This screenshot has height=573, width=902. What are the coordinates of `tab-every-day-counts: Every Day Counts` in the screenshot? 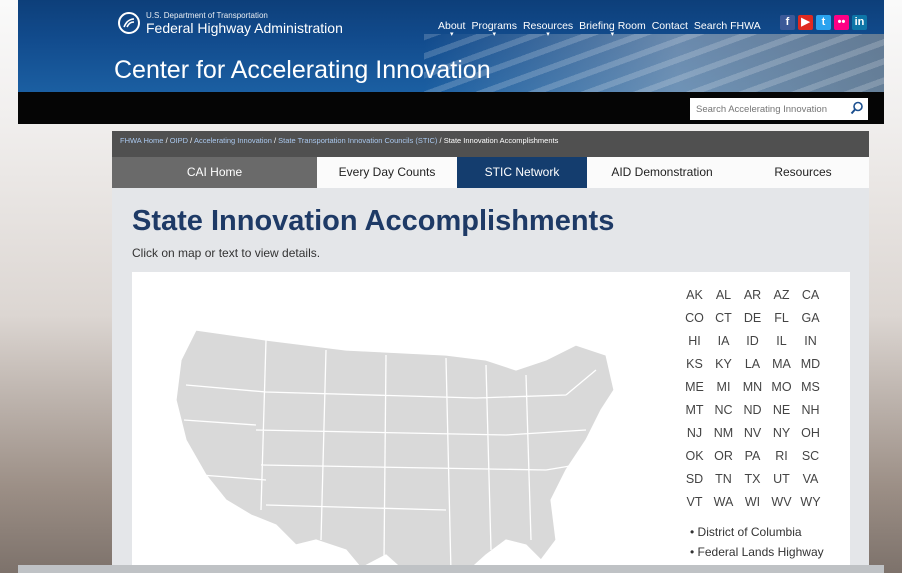 It's located at (387, 172).